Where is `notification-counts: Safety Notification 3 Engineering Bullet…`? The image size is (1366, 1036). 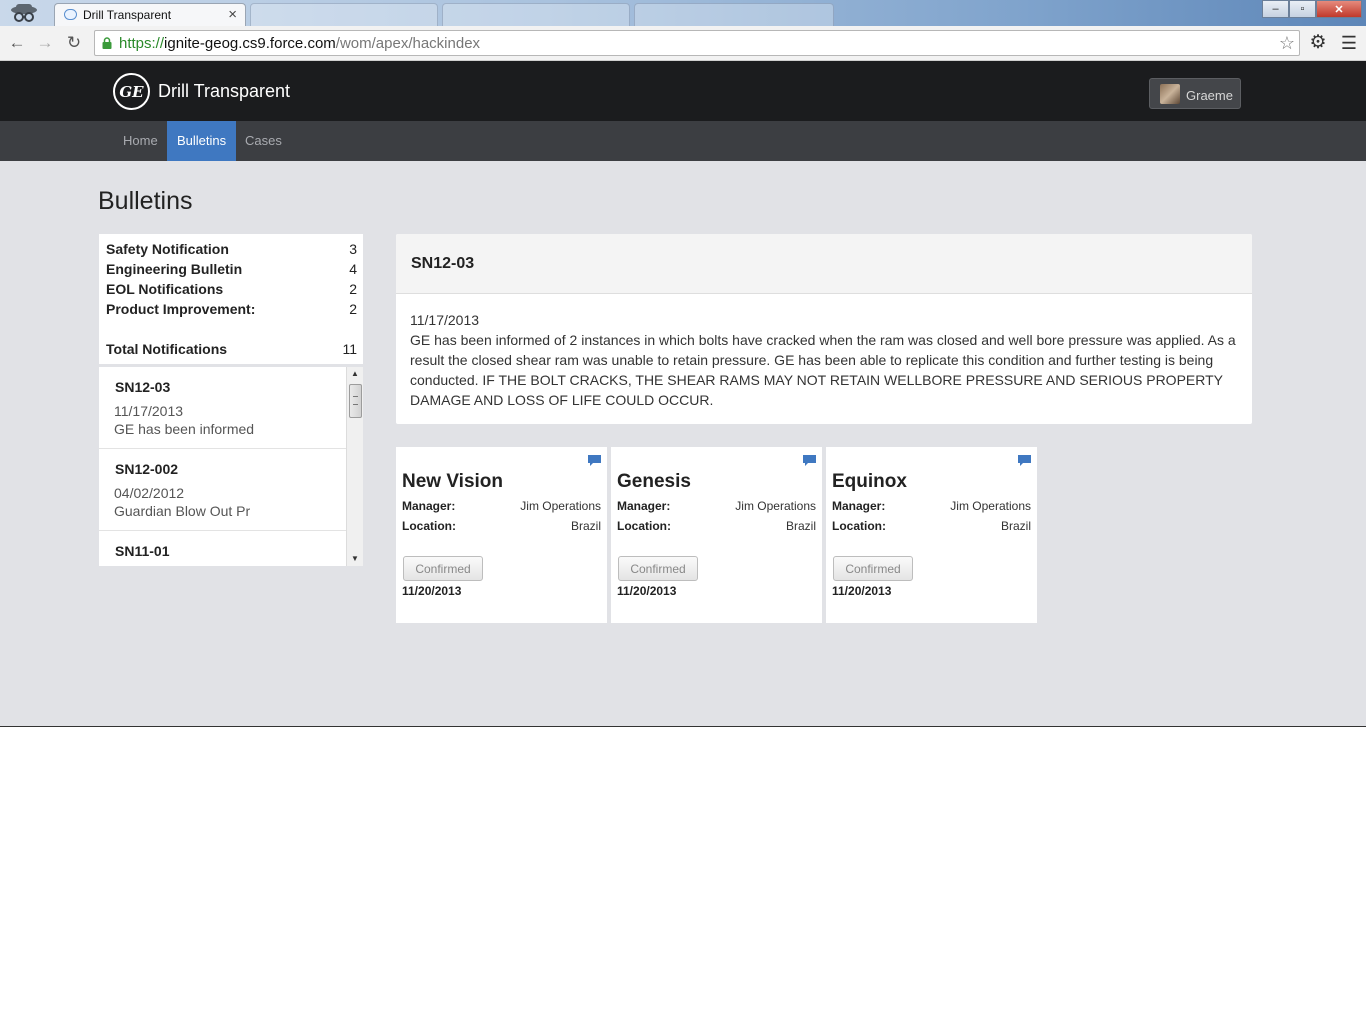
notification-counts: Safety Notification 3 Engineering Bullet… is located at coordinates (231, 299).